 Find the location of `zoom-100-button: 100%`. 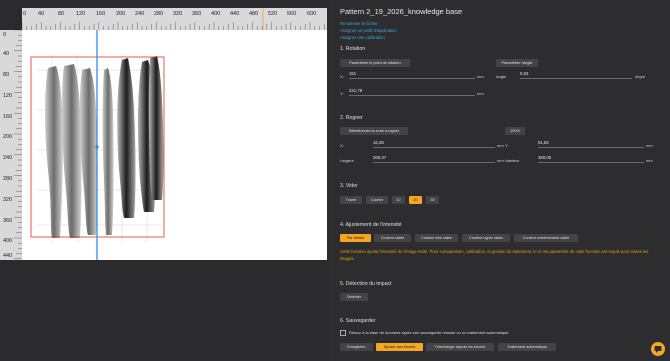

zoom-100-button: 100% is located at coordinates (515, 131).